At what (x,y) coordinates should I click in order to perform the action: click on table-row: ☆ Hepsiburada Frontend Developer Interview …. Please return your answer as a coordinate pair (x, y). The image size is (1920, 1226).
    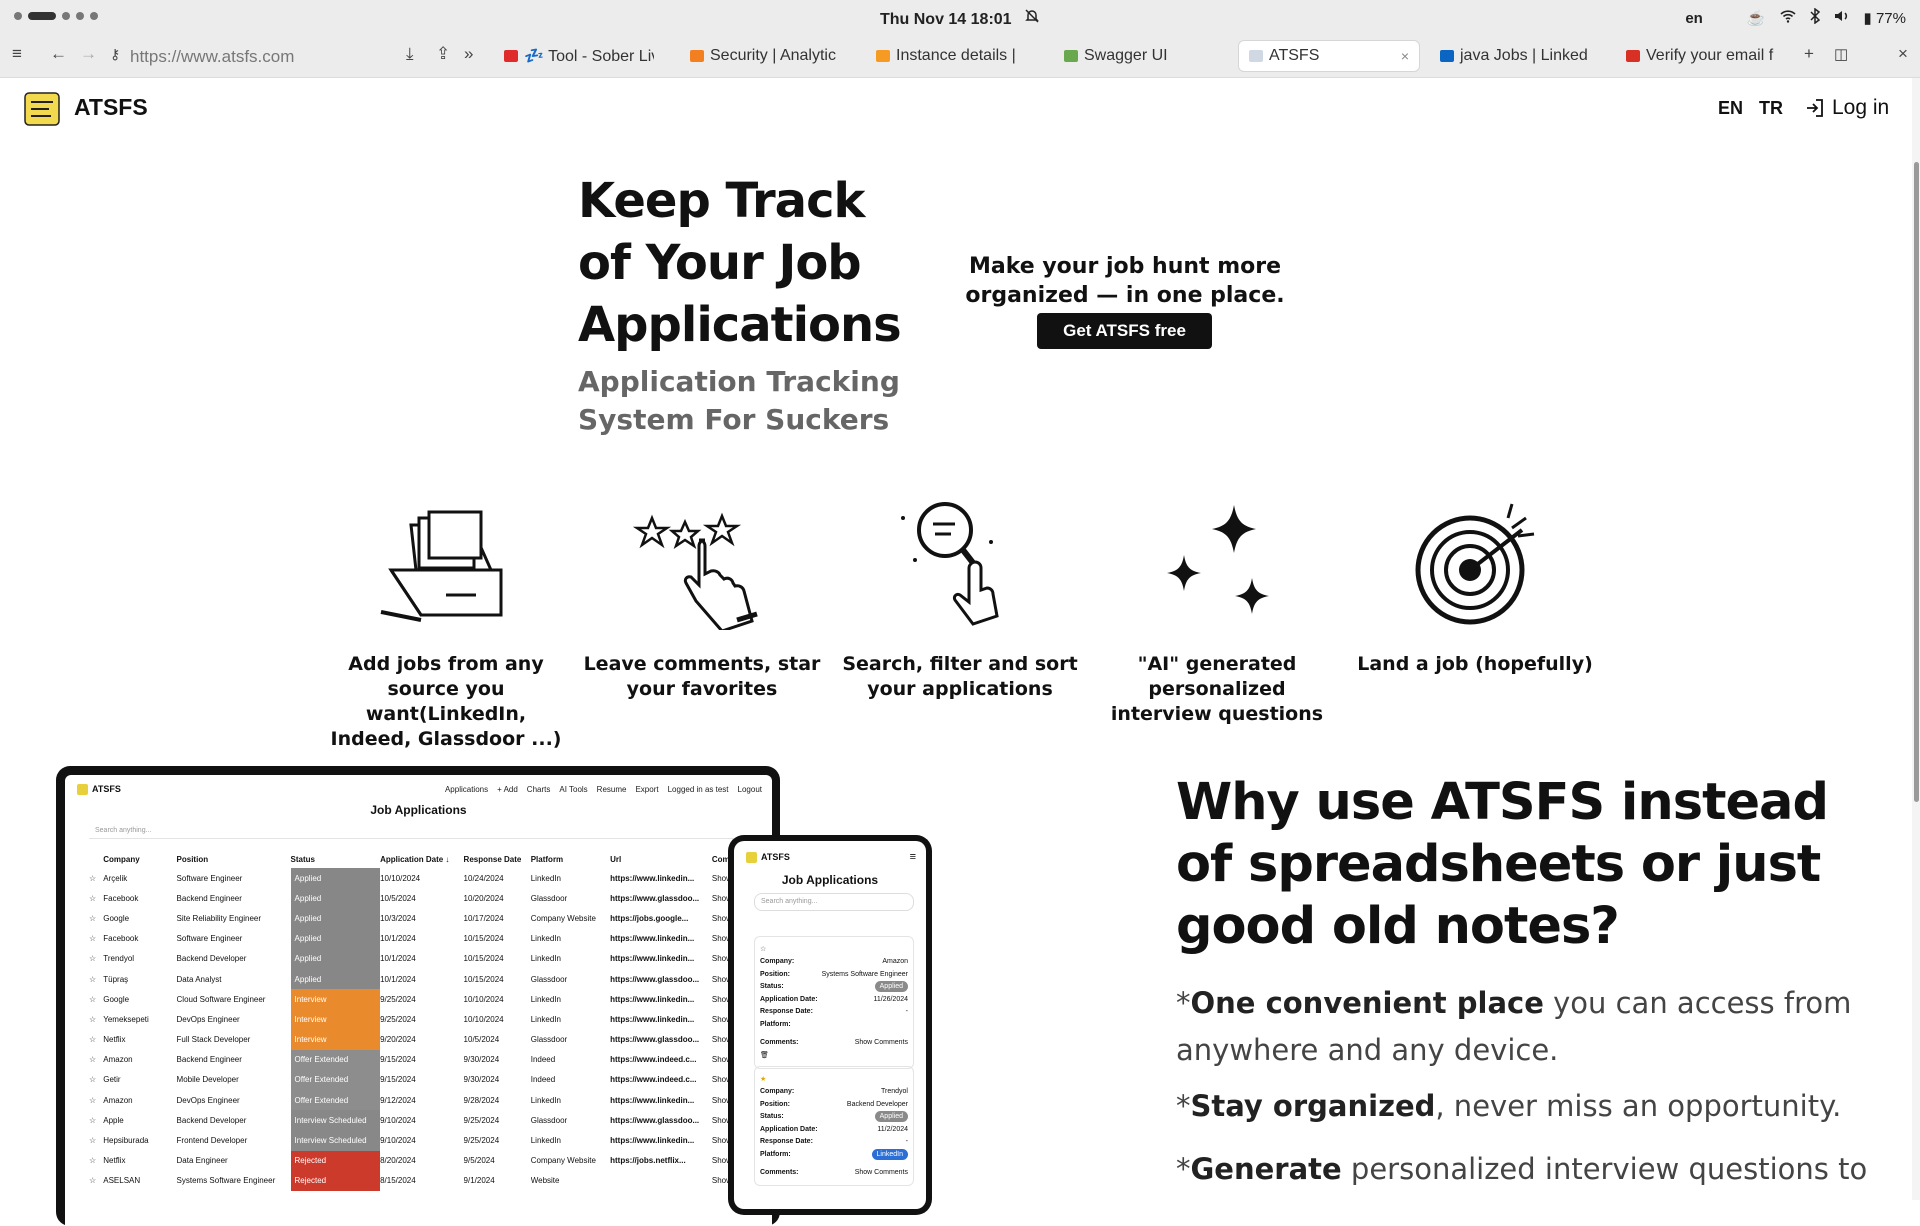
    Looking at the image, I should click on (430, 1140).